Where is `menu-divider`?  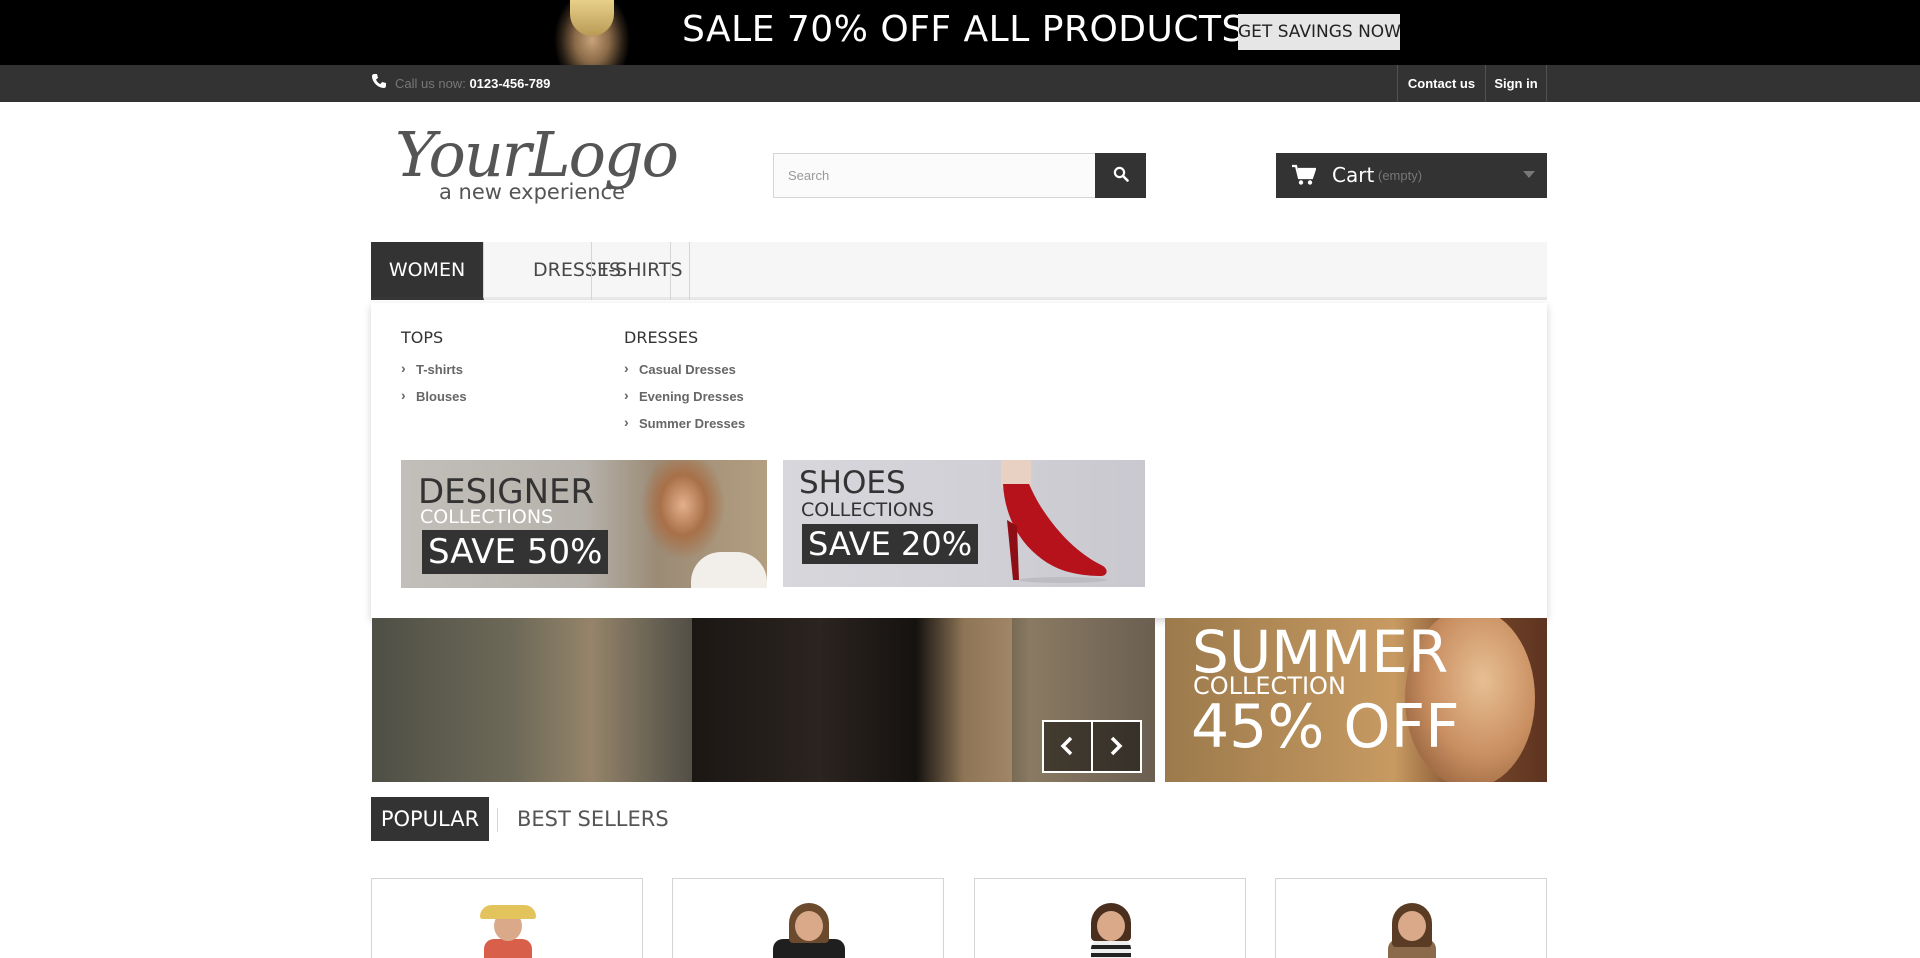
menu-divider is located at coordinates (538, 271).